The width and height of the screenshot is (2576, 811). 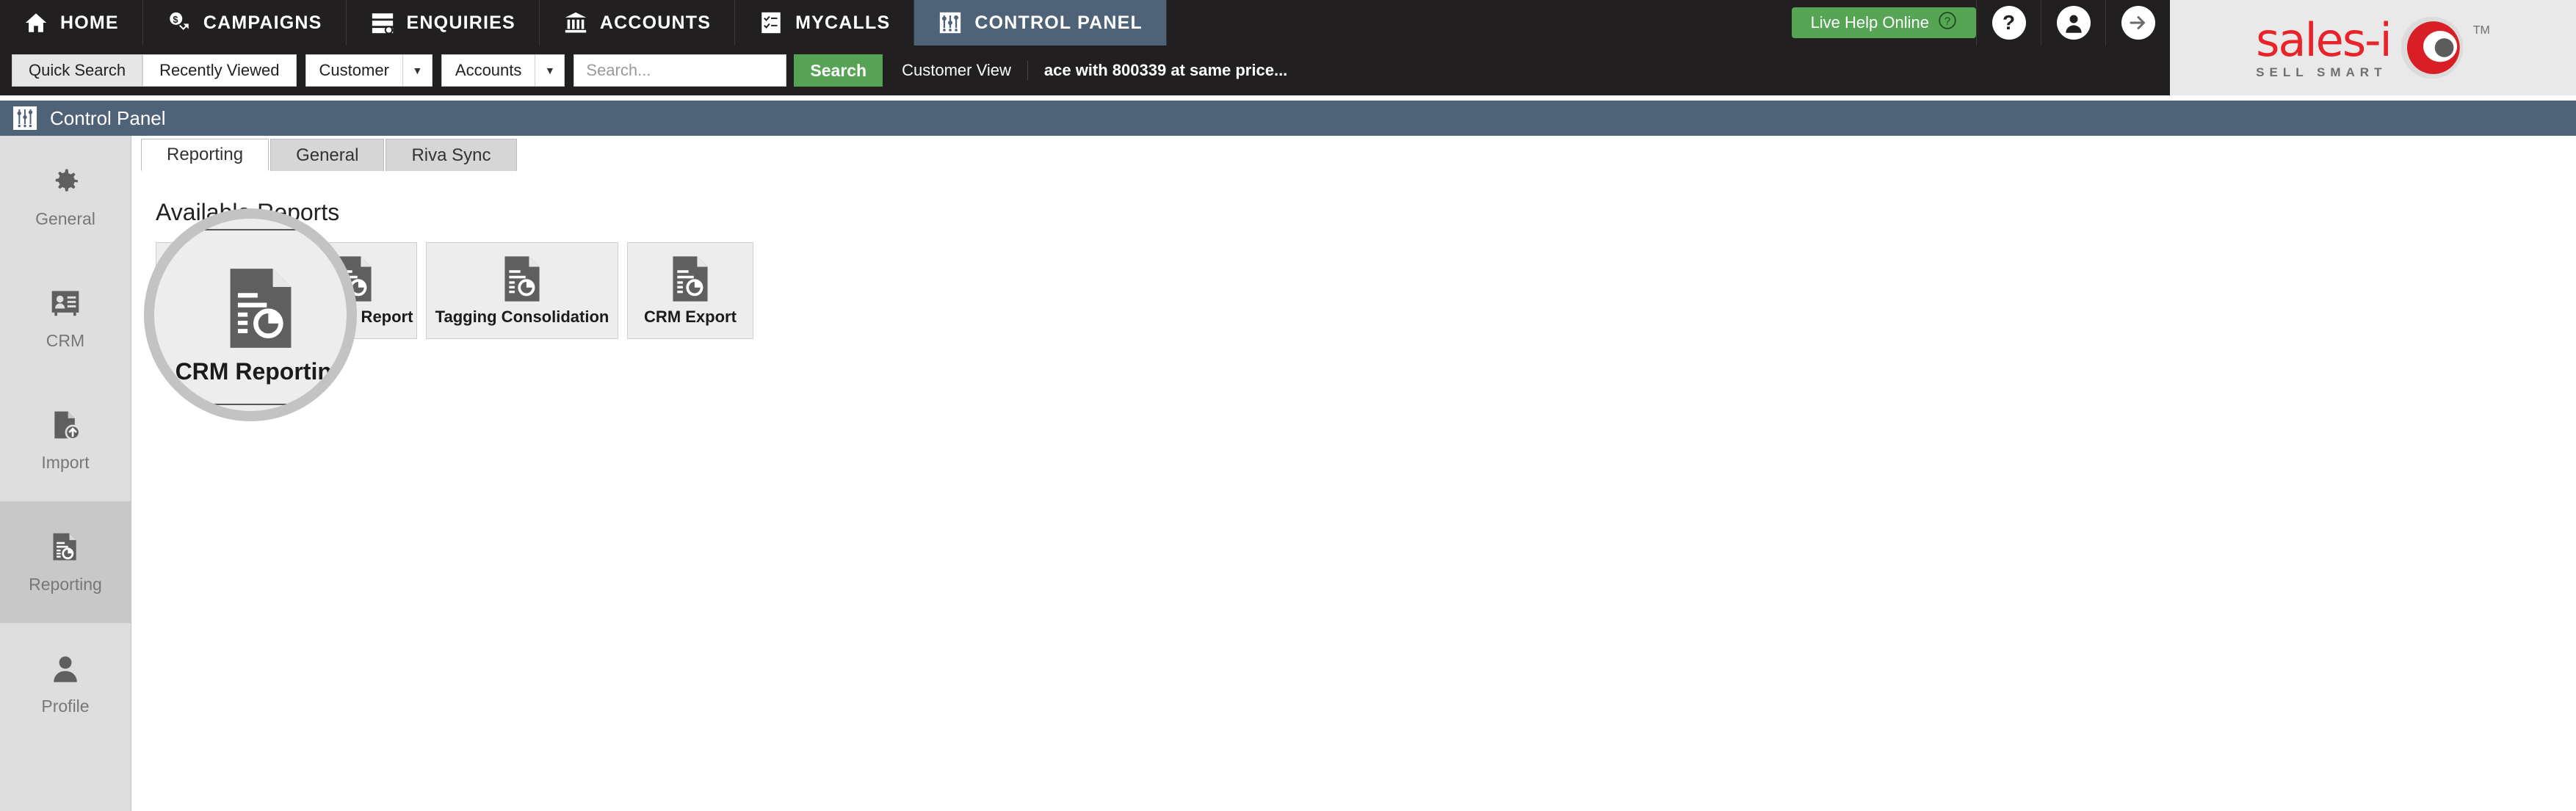 What do you see at coordinates (690, 317) in the screenshot?
I see `tile-label-crm-export: CRM Export` at bounding box center [690, 317].